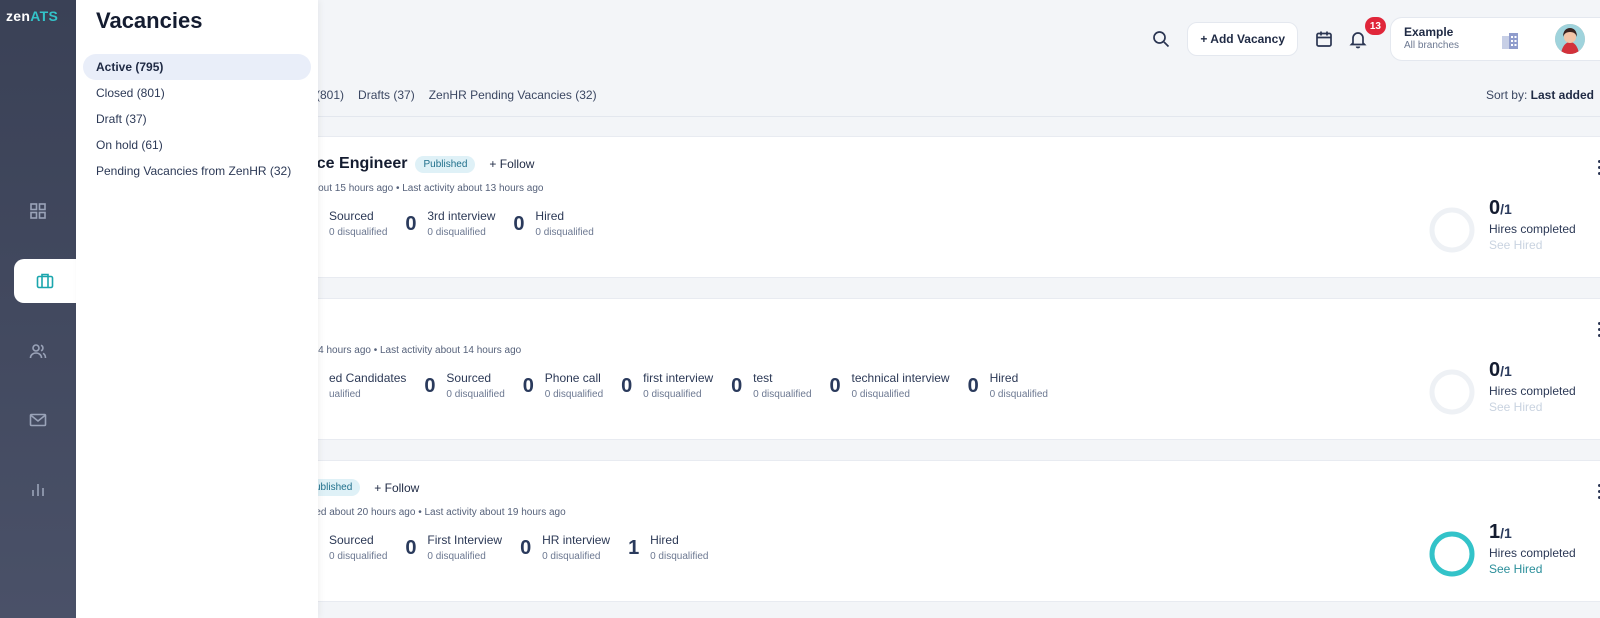 The height and width of the screenshot is (618, 1600). I want to click on topbar: + Add Vacancy 13 Example All branches, so click(1373, 39).